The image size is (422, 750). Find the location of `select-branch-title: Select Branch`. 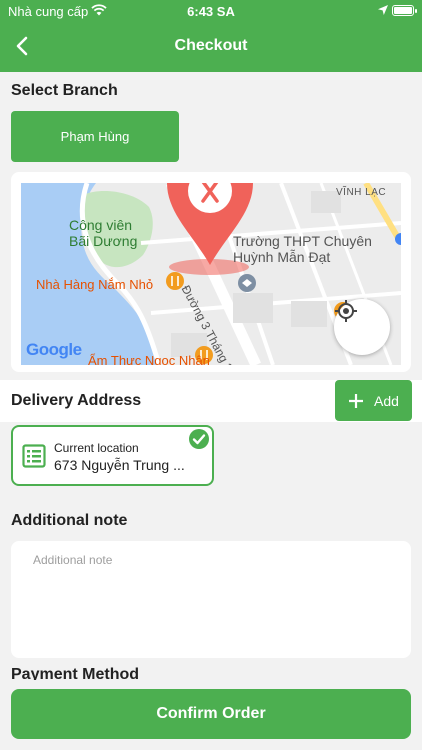

select-branch-title: Select Branch is located at coordinates (64, 90).